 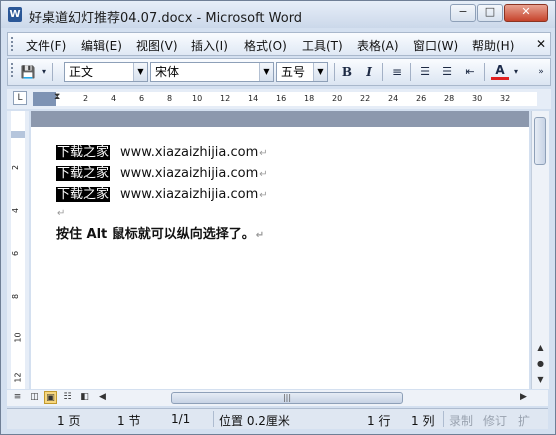 What do you see at coordinates (477, 98) in the screenshot?
I see `ruler-tick: 30` at bounding box center [477, 98].